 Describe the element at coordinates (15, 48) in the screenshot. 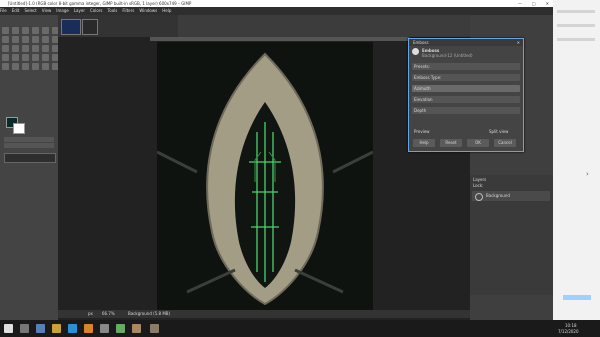

I see `bucket-fill-icon` at that location.